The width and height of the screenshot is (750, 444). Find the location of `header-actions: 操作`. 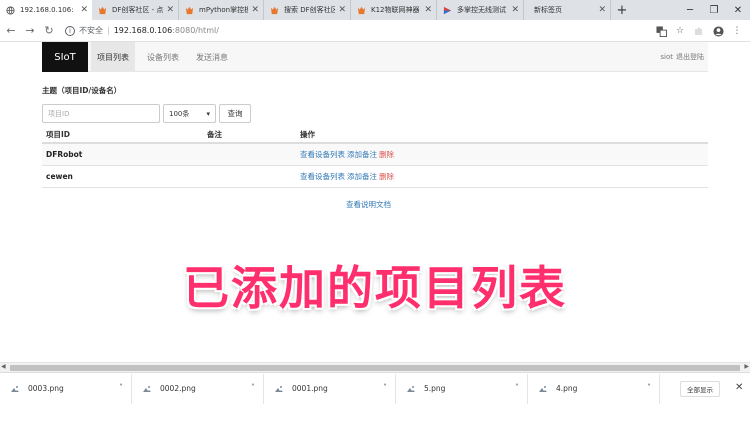

header-actions: 操作 is located at coordinates (307, 134).